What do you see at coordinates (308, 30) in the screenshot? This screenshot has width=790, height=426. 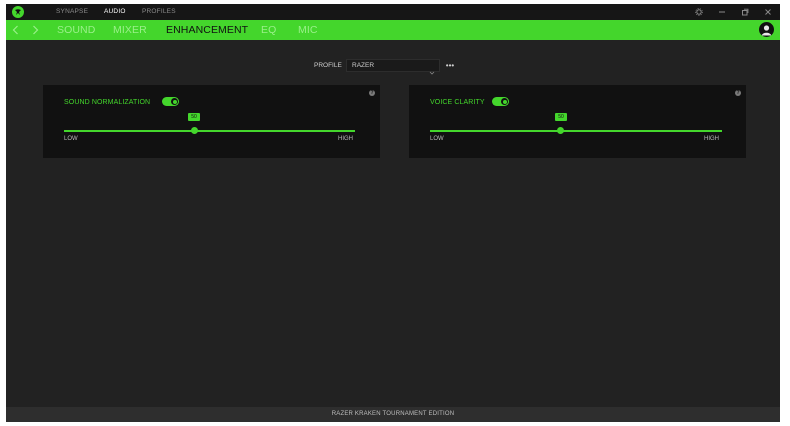 I see `tab-mic: MIC` at bounding box center [308, 30].